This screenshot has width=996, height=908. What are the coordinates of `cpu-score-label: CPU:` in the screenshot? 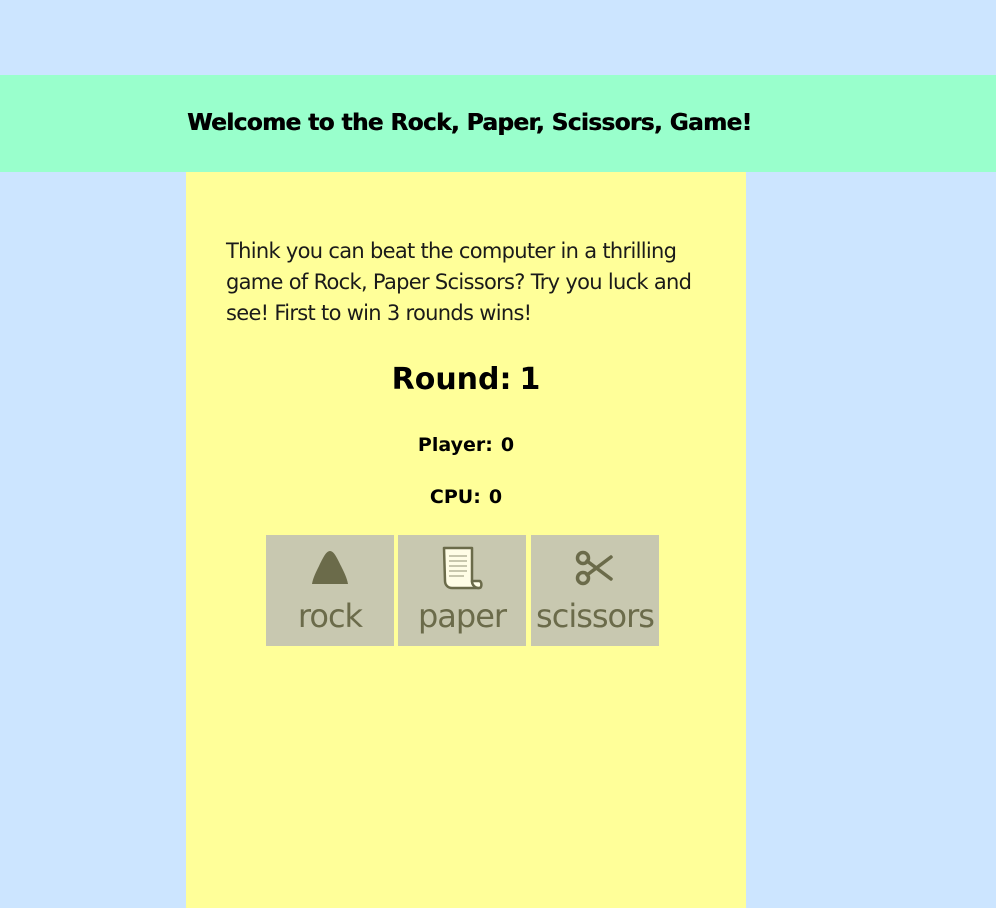 It's located at (455, 497).